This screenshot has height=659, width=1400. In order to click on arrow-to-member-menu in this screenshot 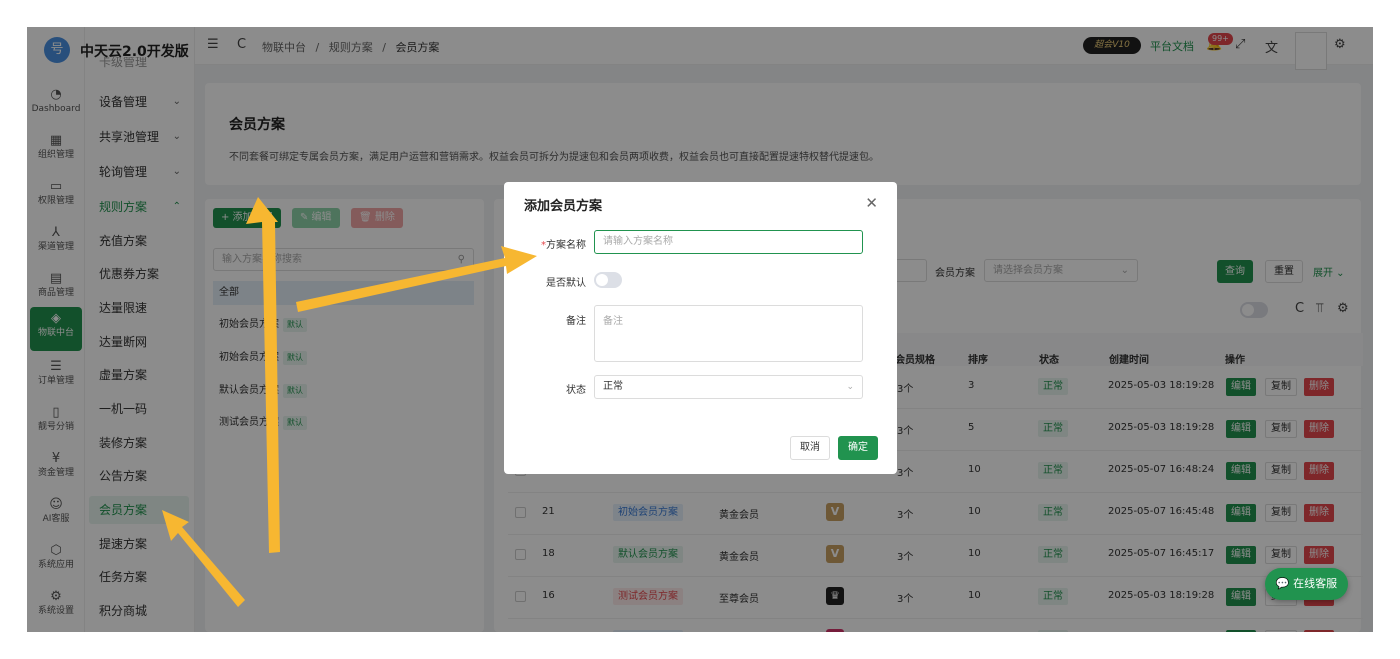, I will do `click(203, 558)`.